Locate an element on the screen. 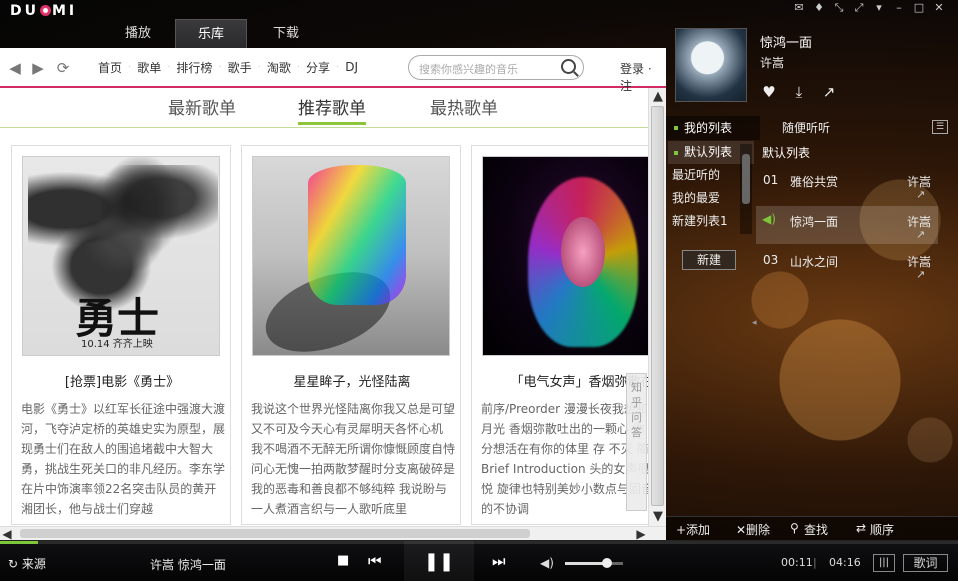  add-button: +添加 is located at coordinates (693, 529).